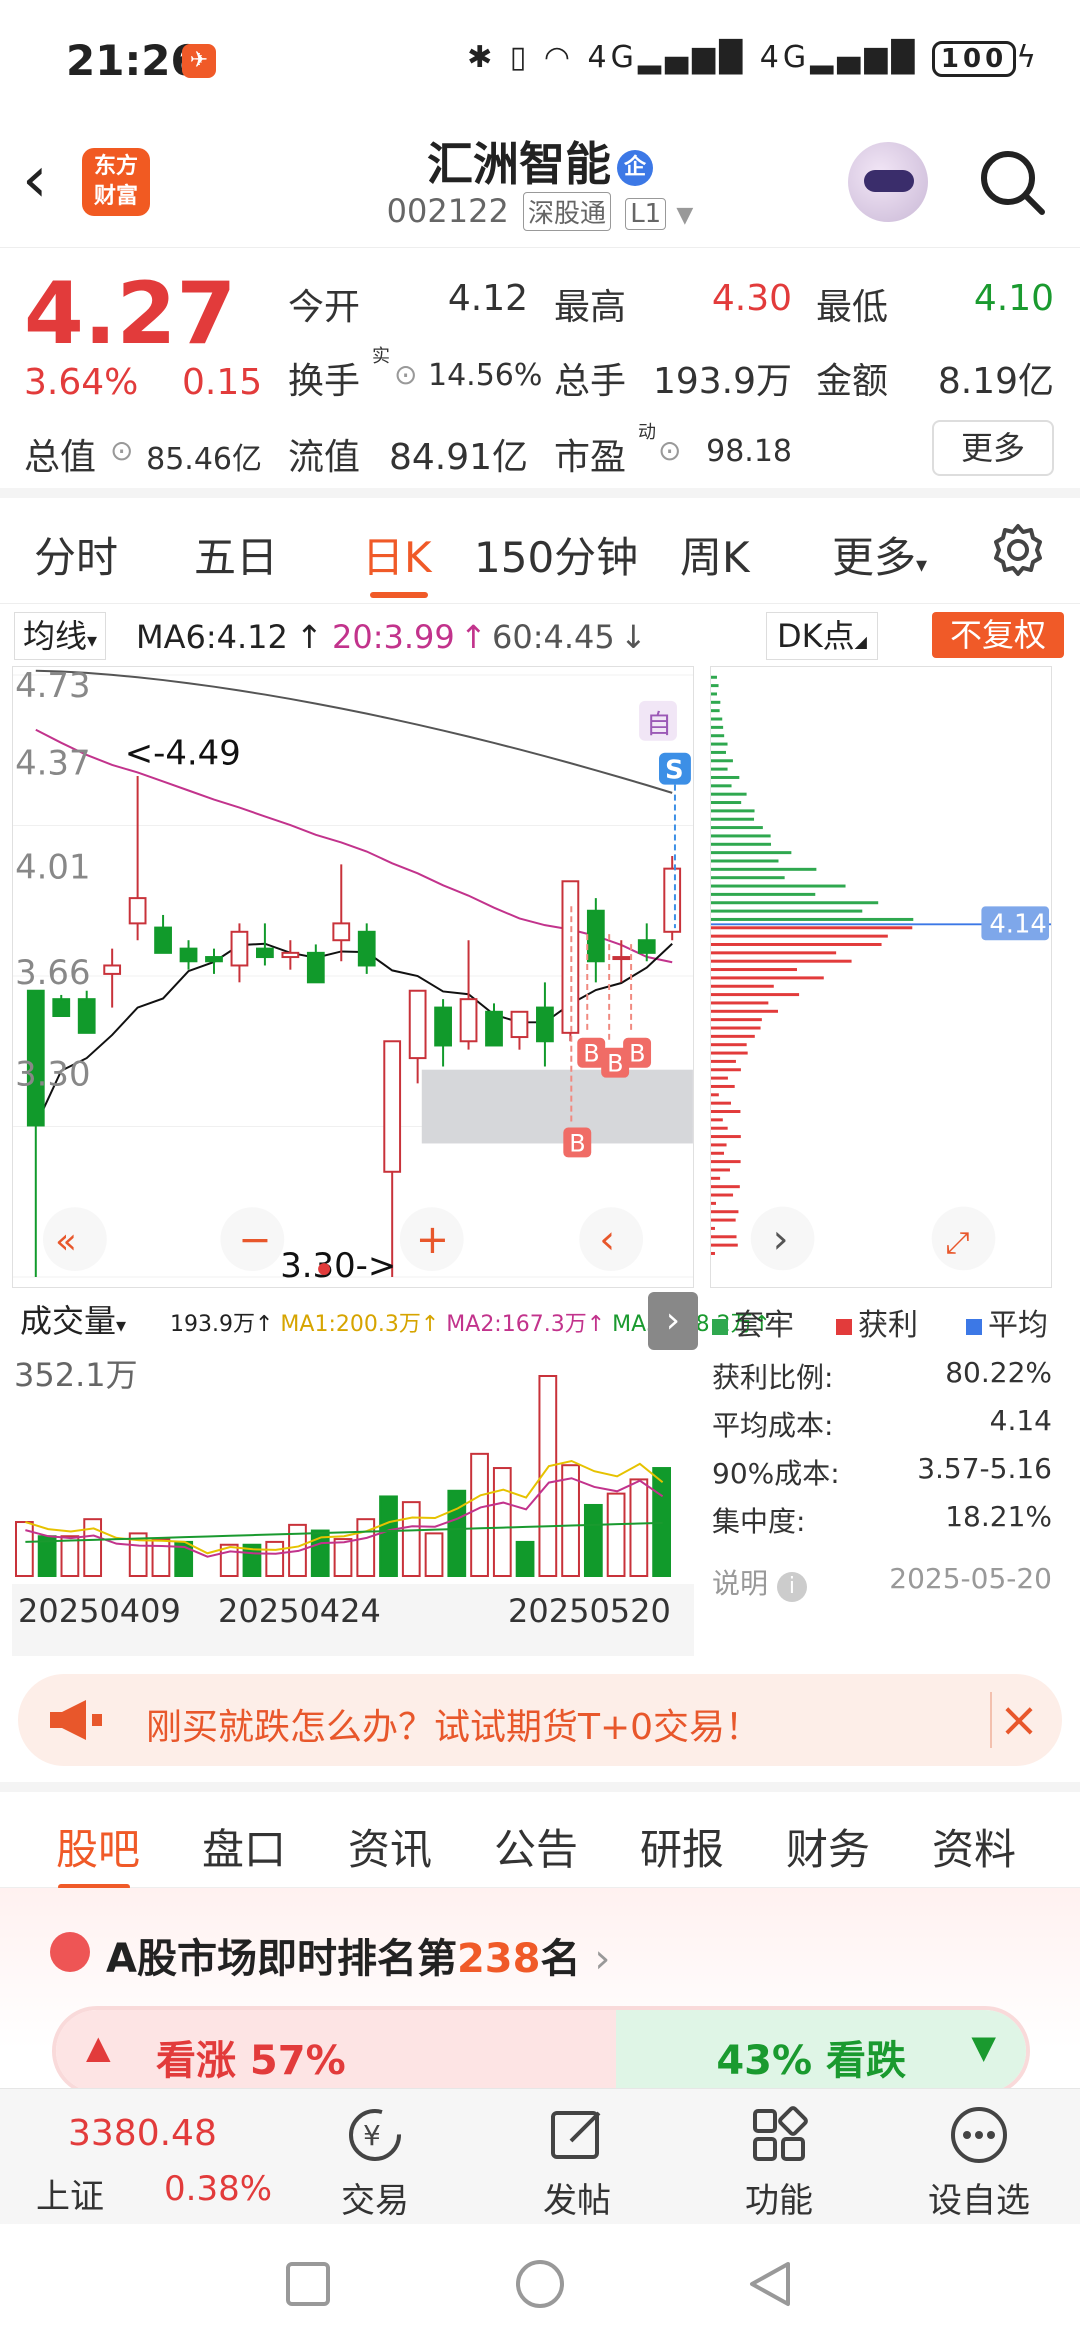 This screenshot has width=1080, height=2340. I want to click on legend-profit: 获利, so click(877, 1322).